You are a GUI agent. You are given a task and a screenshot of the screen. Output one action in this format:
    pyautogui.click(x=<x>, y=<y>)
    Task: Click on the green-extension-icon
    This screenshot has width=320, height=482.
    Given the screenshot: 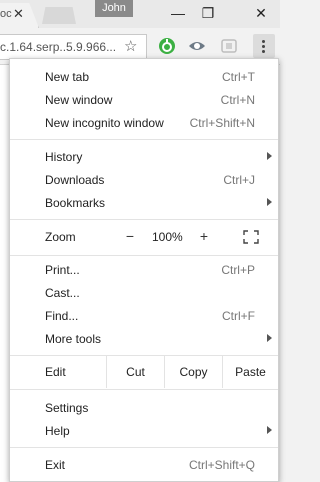 What is the action you would take?
    pyautogui.click(x=167, y=46)
    